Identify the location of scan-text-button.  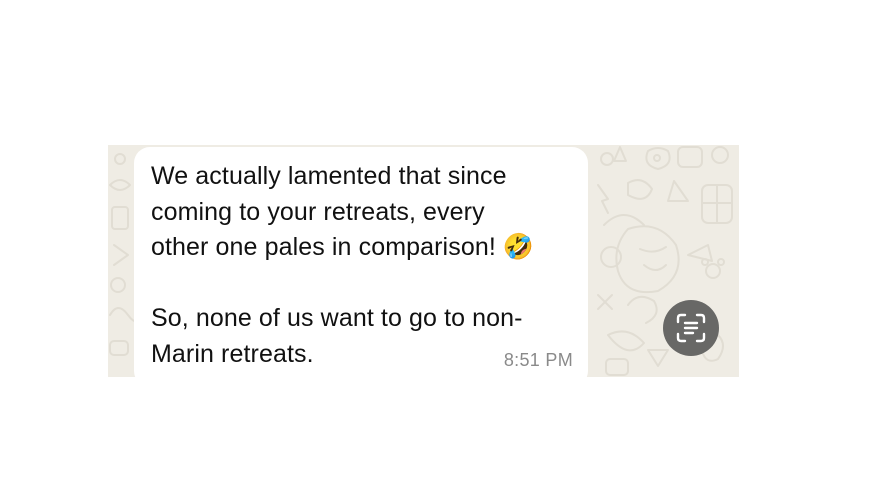
(691, 328).